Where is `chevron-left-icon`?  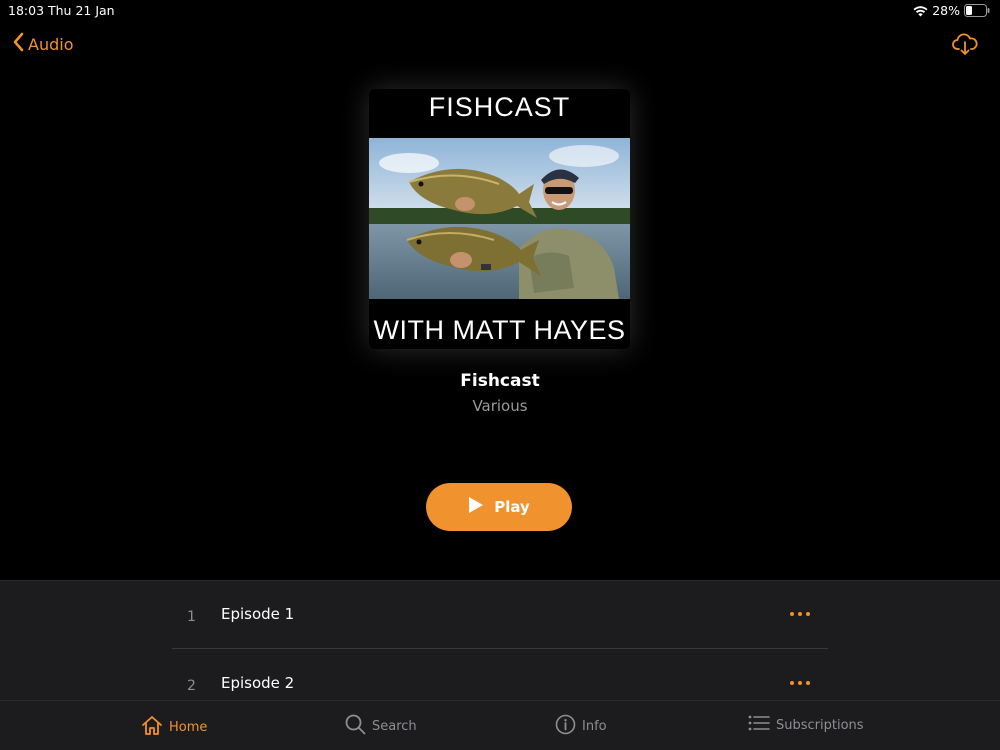 chevron-left-icon is located at coordinates (18, 44).